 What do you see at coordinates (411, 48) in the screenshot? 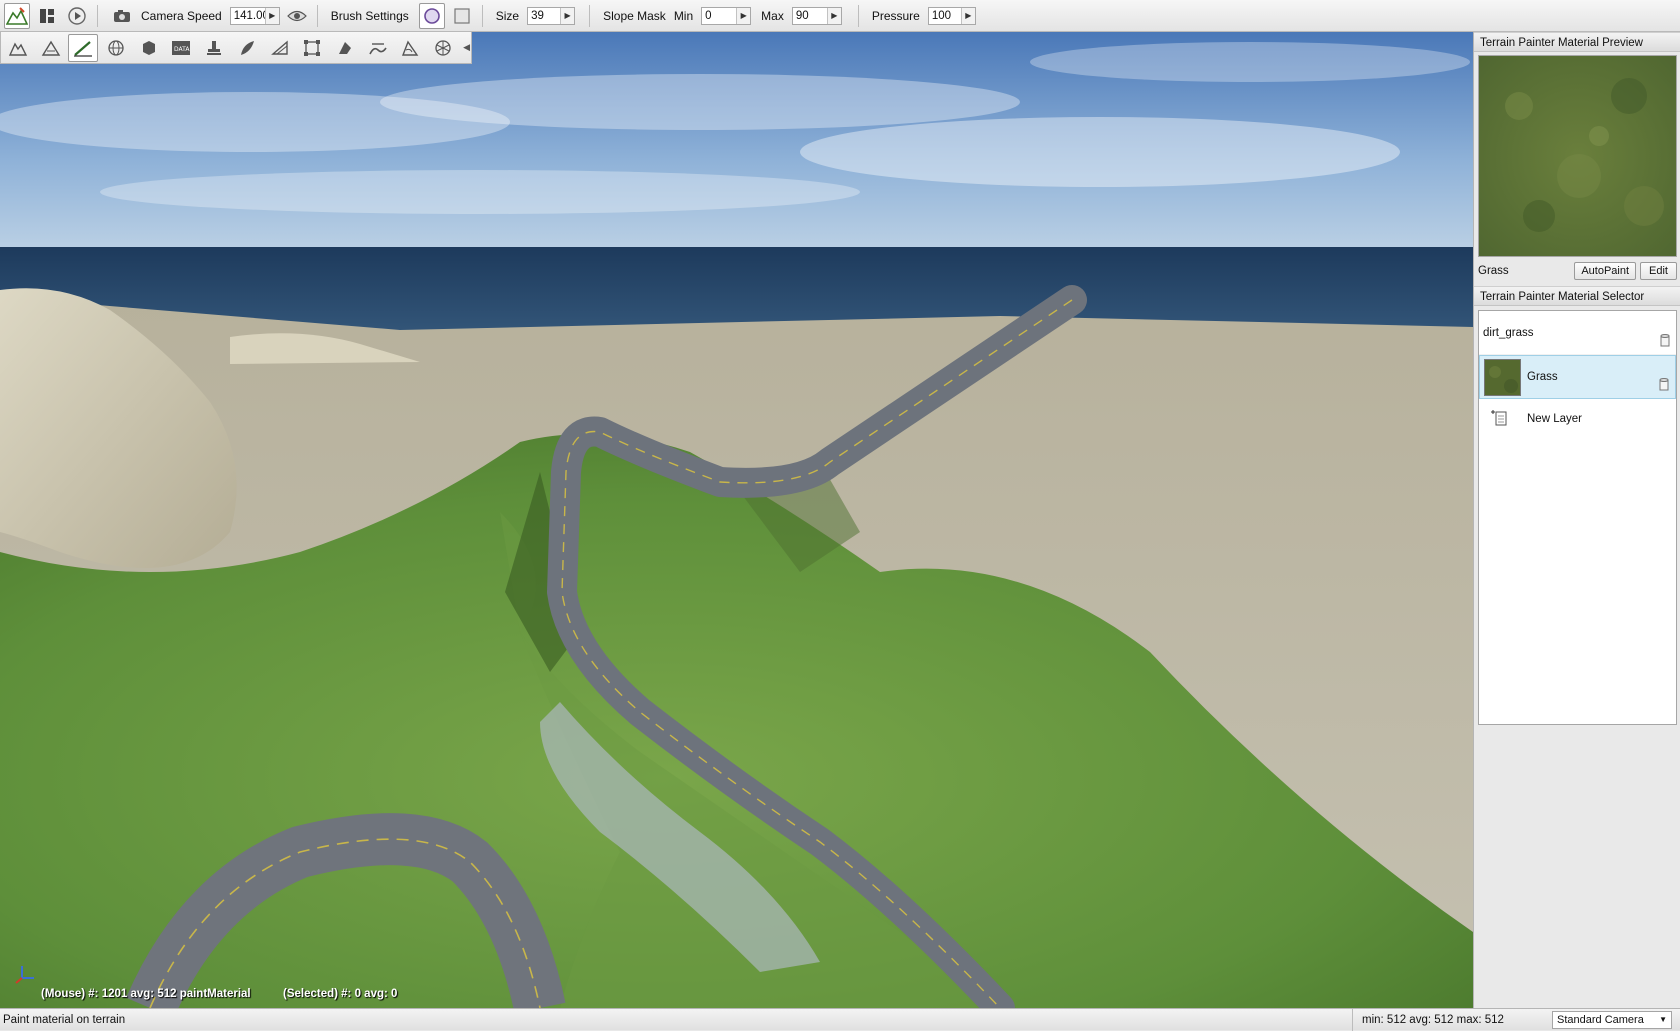
I see `slope-icon` at bounding box center [411, 48].